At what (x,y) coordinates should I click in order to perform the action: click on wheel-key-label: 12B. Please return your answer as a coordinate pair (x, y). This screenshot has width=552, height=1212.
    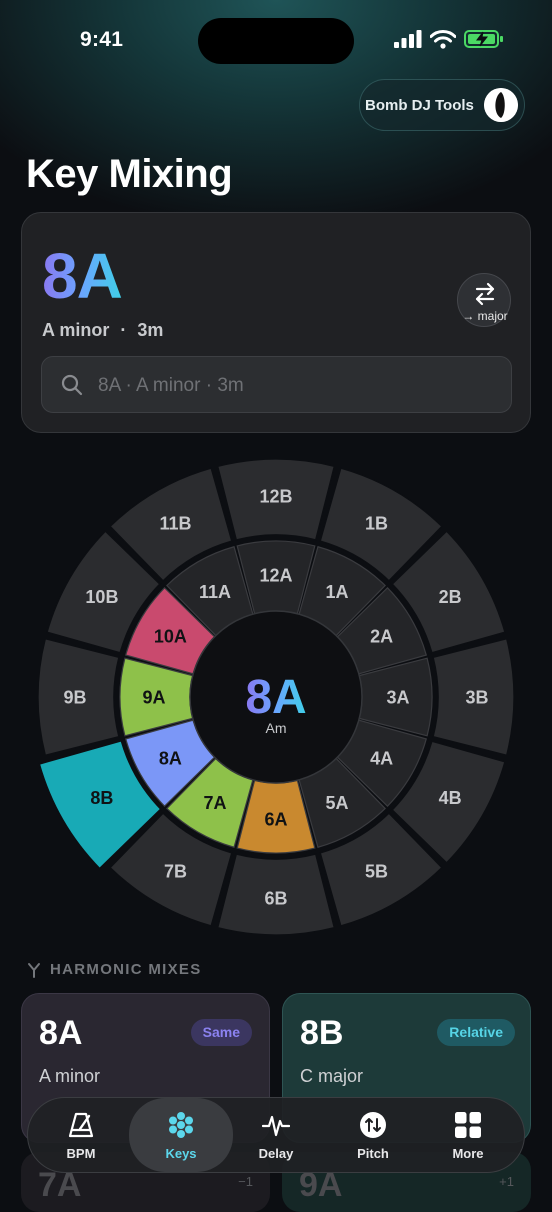
    Looking at the image, I should click on (275, 496).